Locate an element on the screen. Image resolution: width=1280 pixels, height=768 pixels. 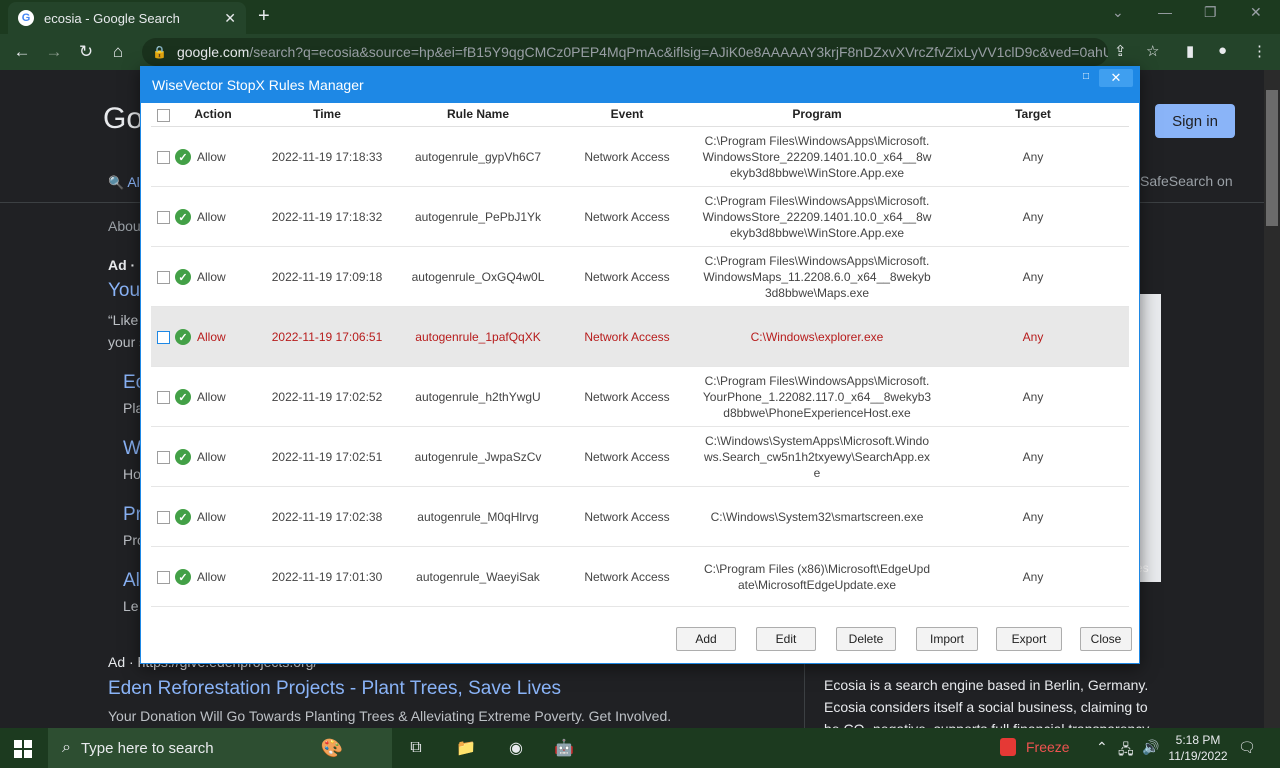
task-view-icon: ⧉ is located at coordinates (416, 748).